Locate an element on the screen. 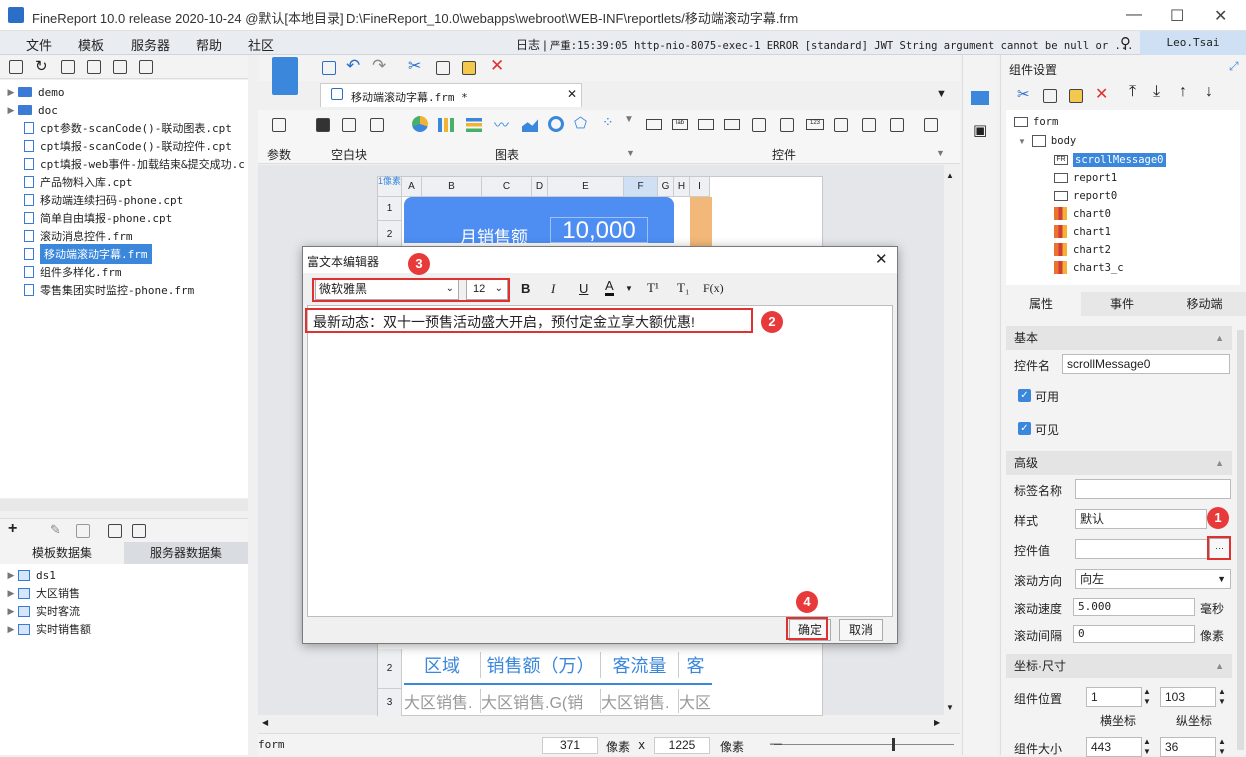 The width and height of the screenshot is (1246, 757). list-widget-icon is located at coordinates (841, 125).